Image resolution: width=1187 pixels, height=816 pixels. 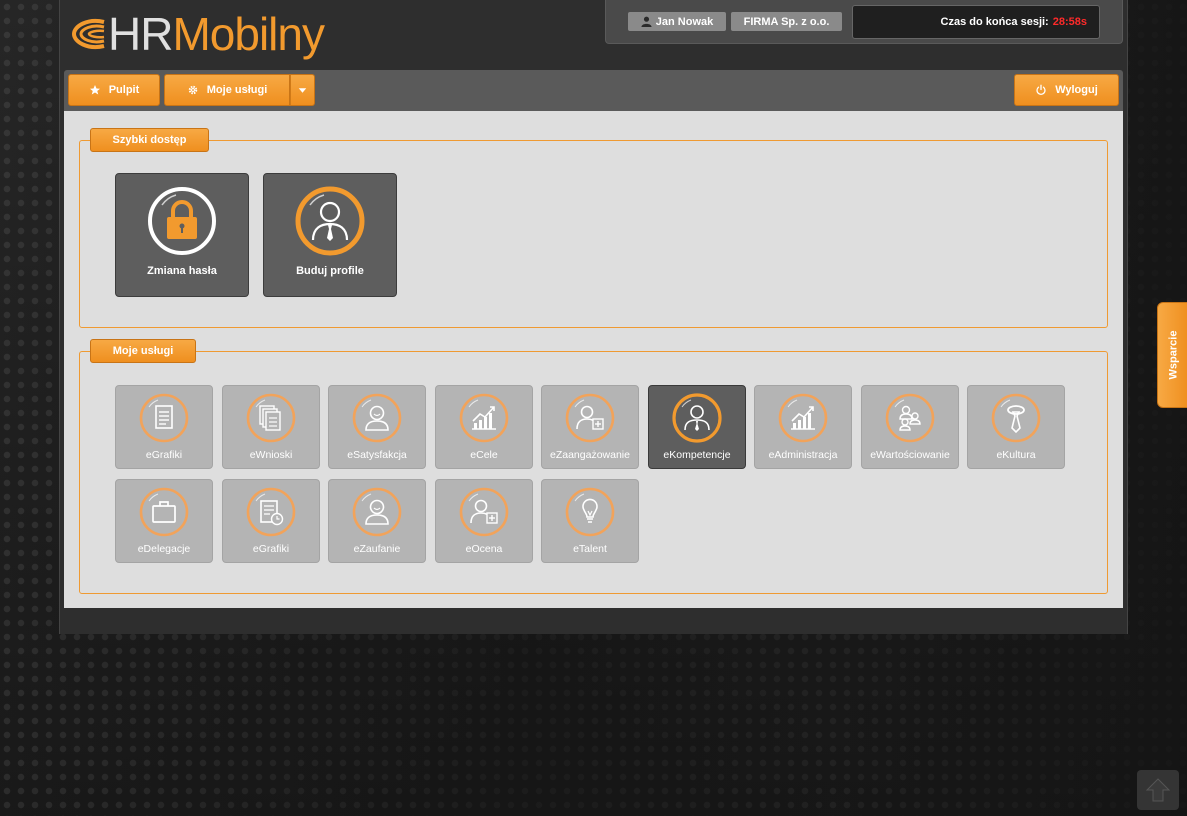 I want to click on service-tile: eTalent, so click(x=590, y=521).